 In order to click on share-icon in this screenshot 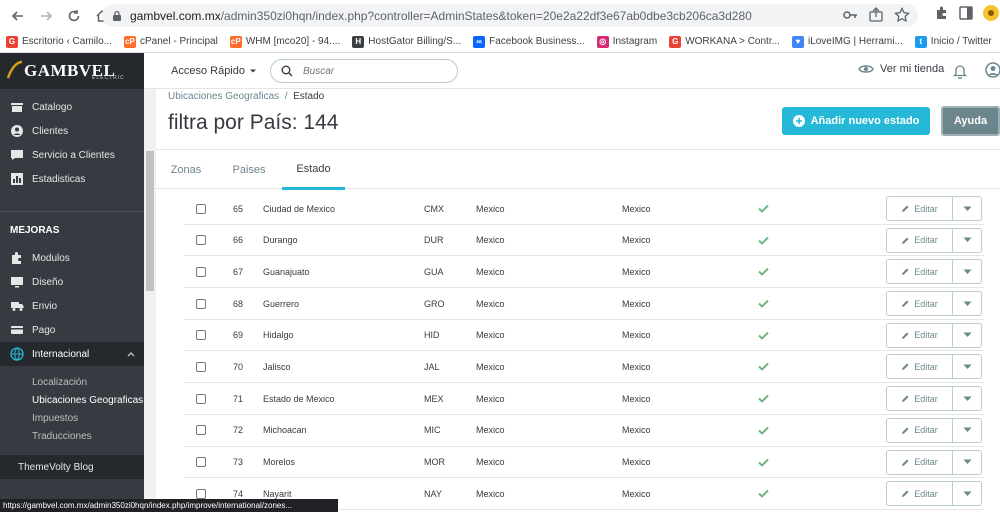, I will do `click(876, 15)`.